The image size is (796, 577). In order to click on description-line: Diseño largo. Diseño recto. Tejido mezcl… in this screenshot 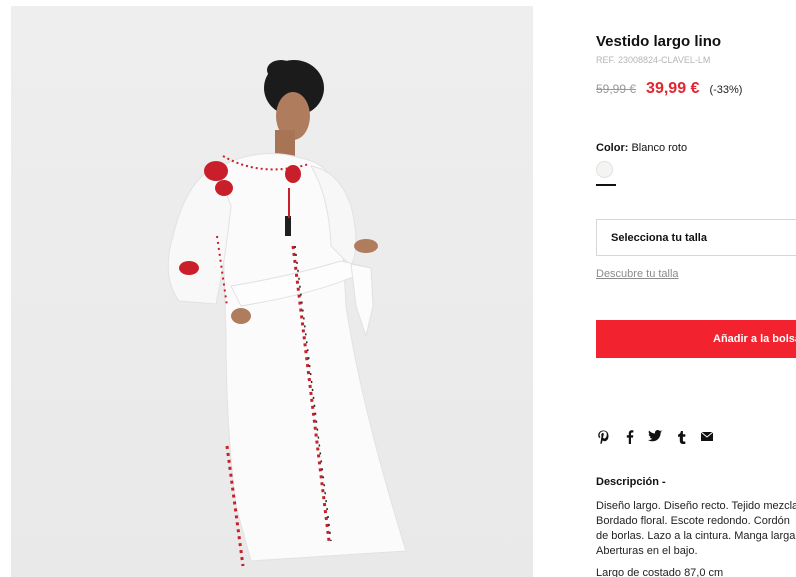, I will do `click(696, 506)`.